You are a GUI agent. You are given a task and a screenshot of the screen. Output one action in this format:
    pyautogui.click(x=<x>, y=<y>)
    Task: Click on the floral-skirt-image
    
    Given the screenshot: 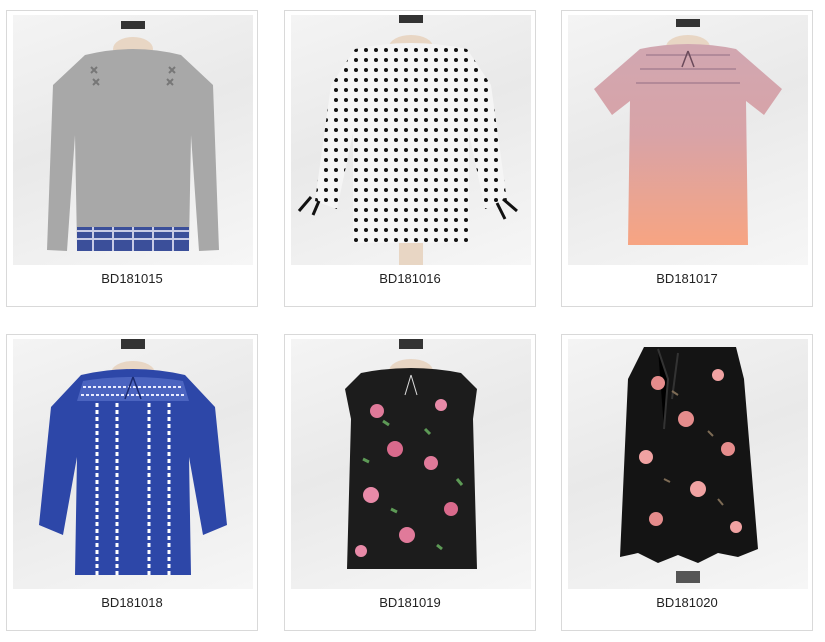 What is the action you would take?
    pyautogui.click(x=689, y=465)
    